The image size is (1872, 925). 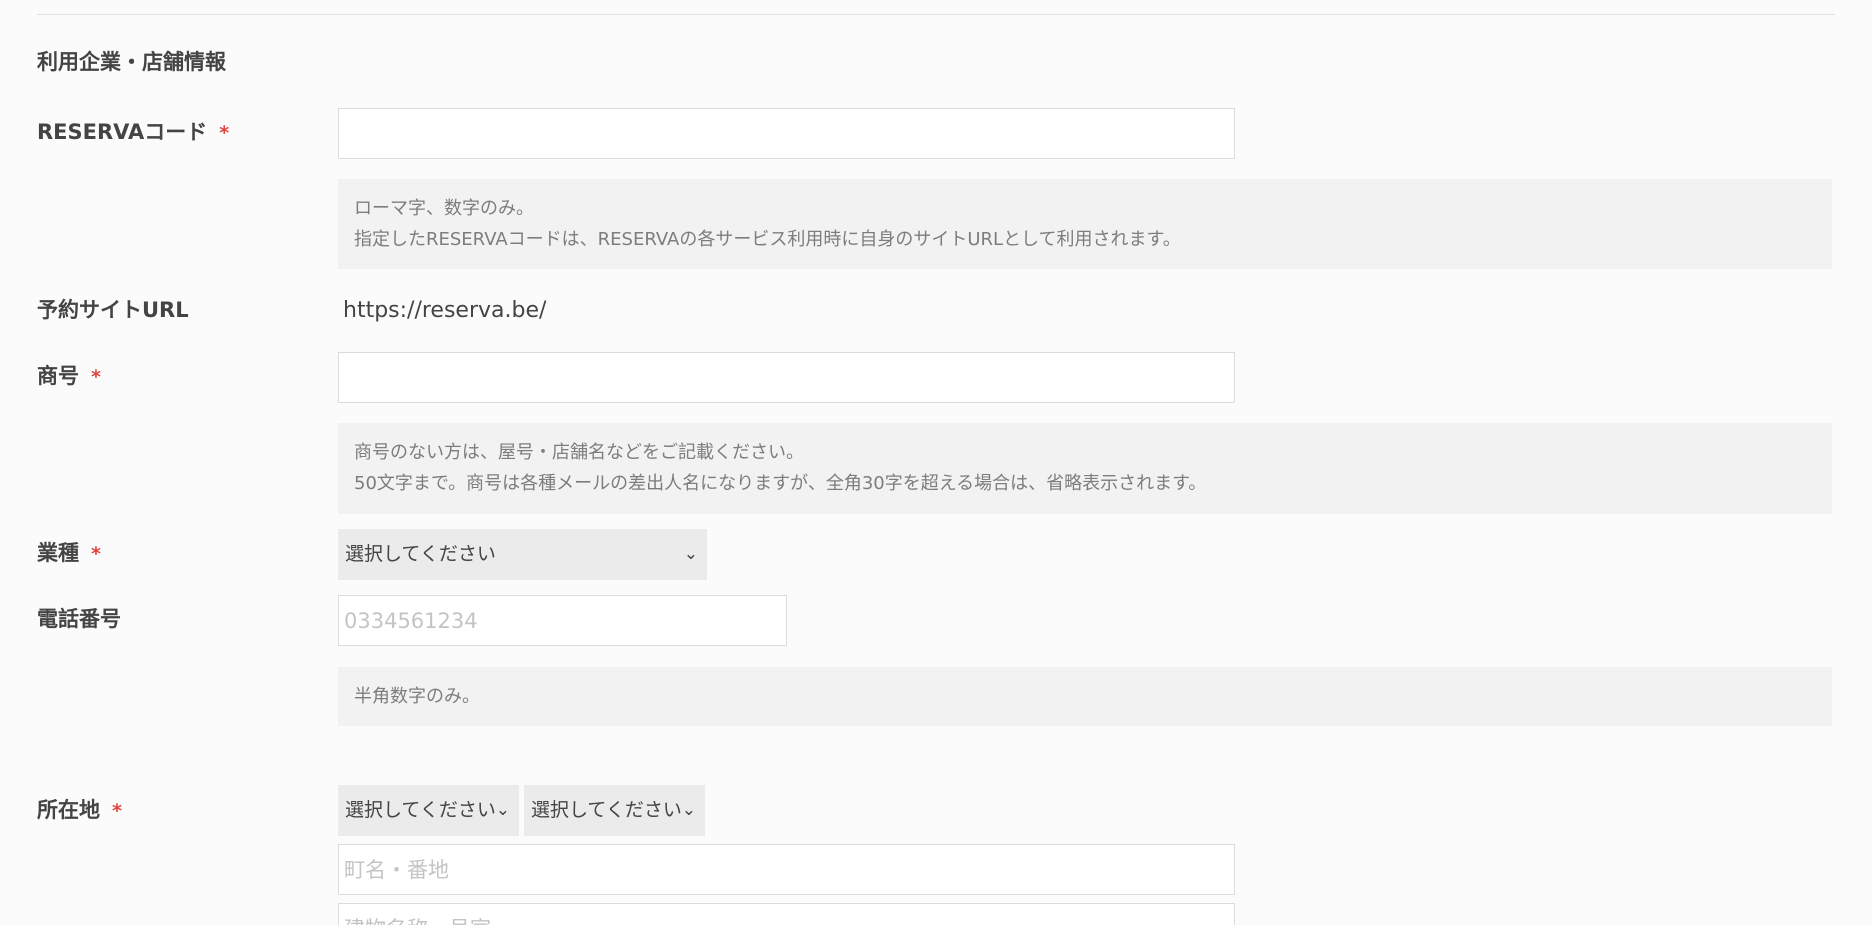 What do you see at coordinates (58, 553) in the screenshot?
I see `industry-label-text: 業種` at bounding box center [58, 553].